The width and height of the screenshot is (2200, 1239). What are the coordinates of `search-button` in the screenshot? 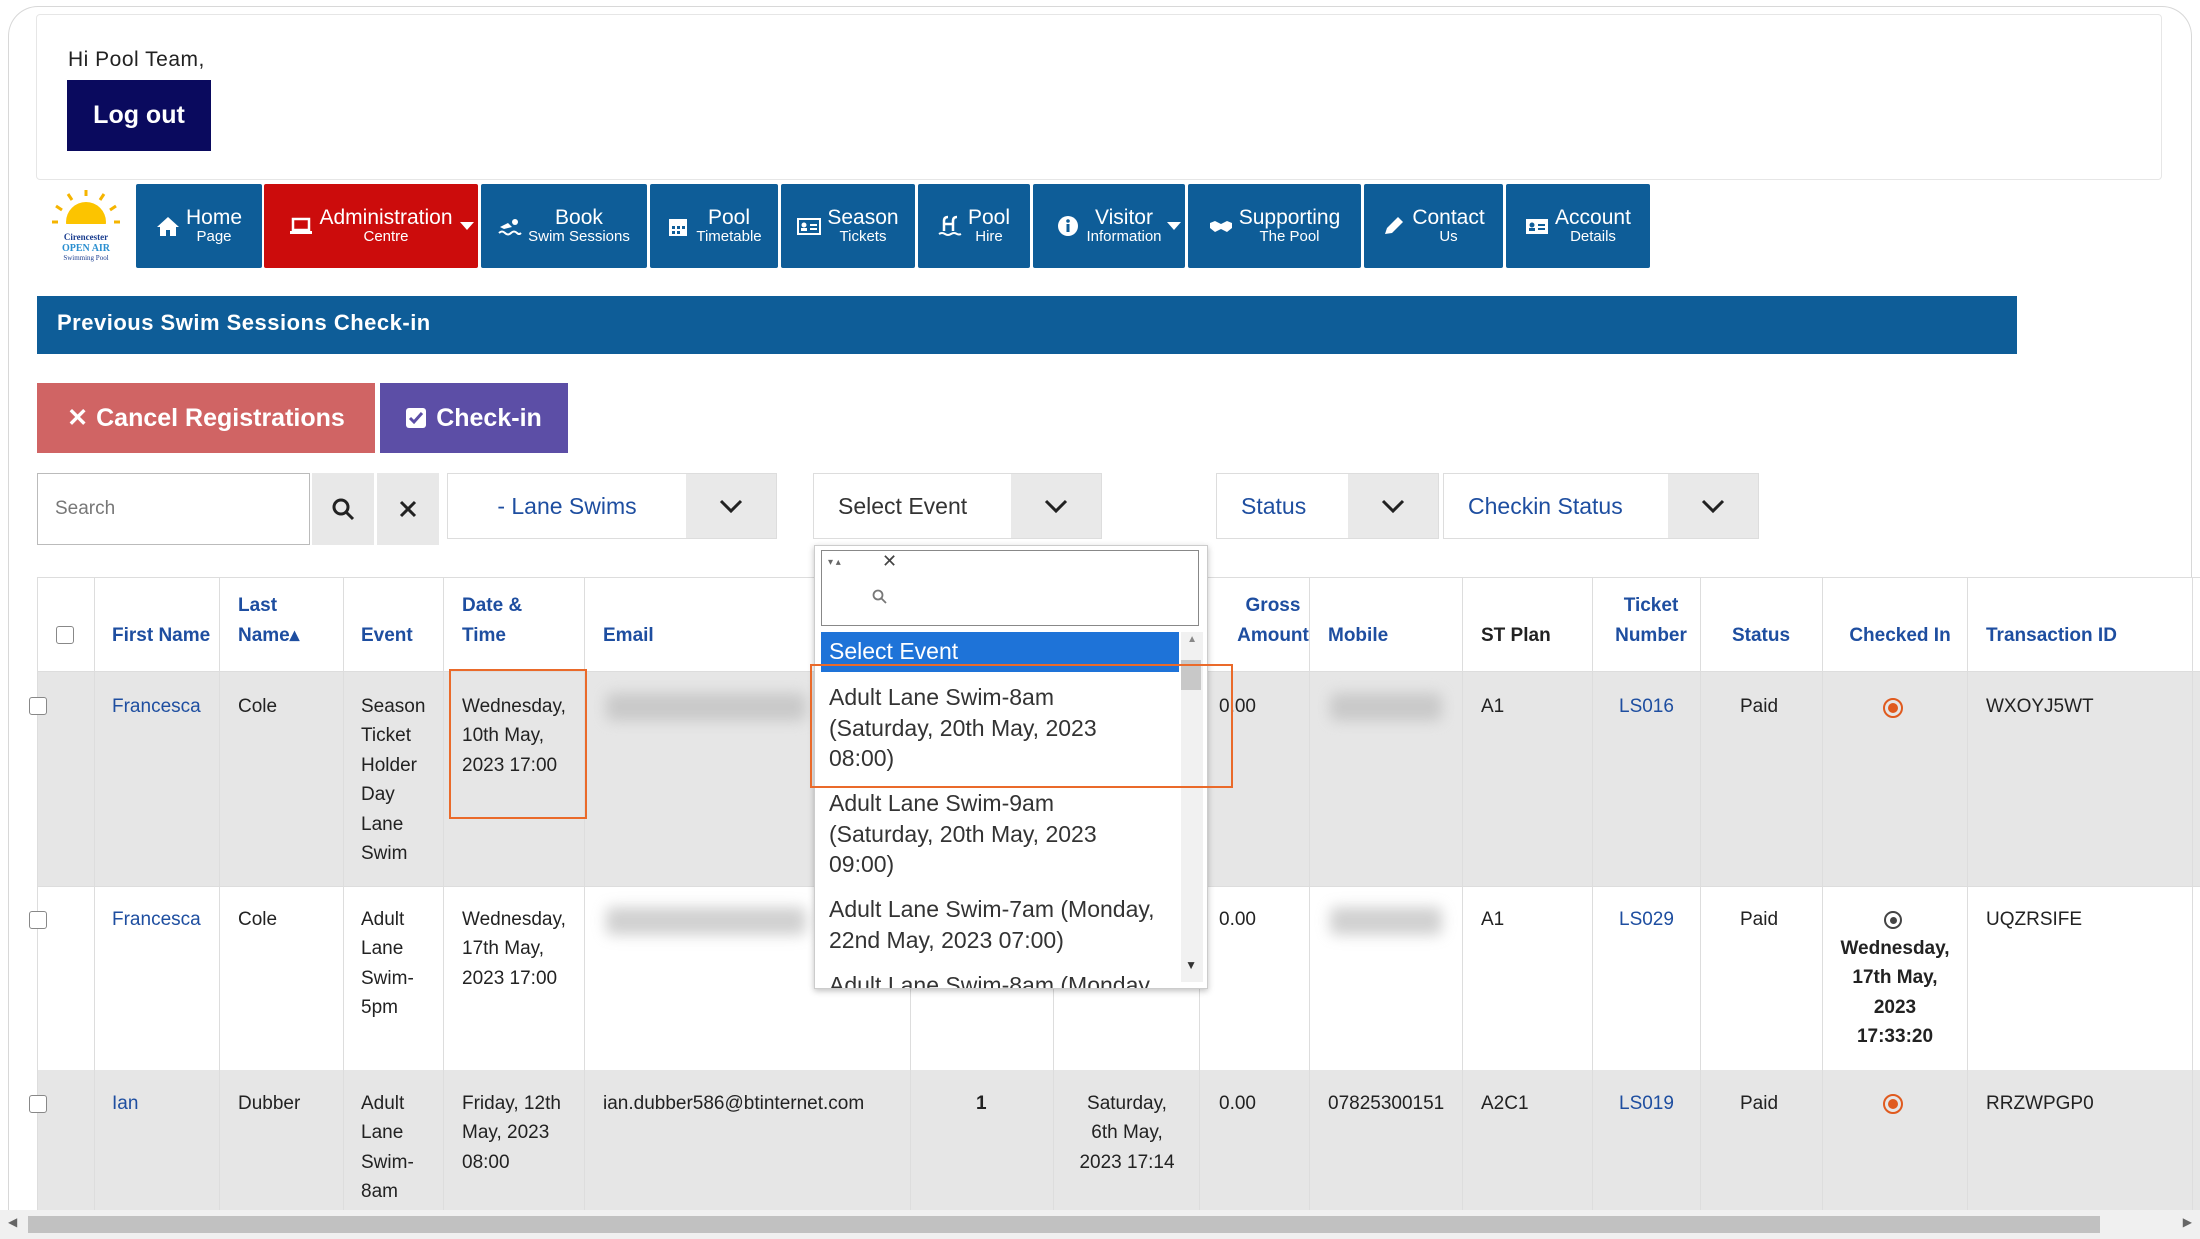 It's located at (343, 509).